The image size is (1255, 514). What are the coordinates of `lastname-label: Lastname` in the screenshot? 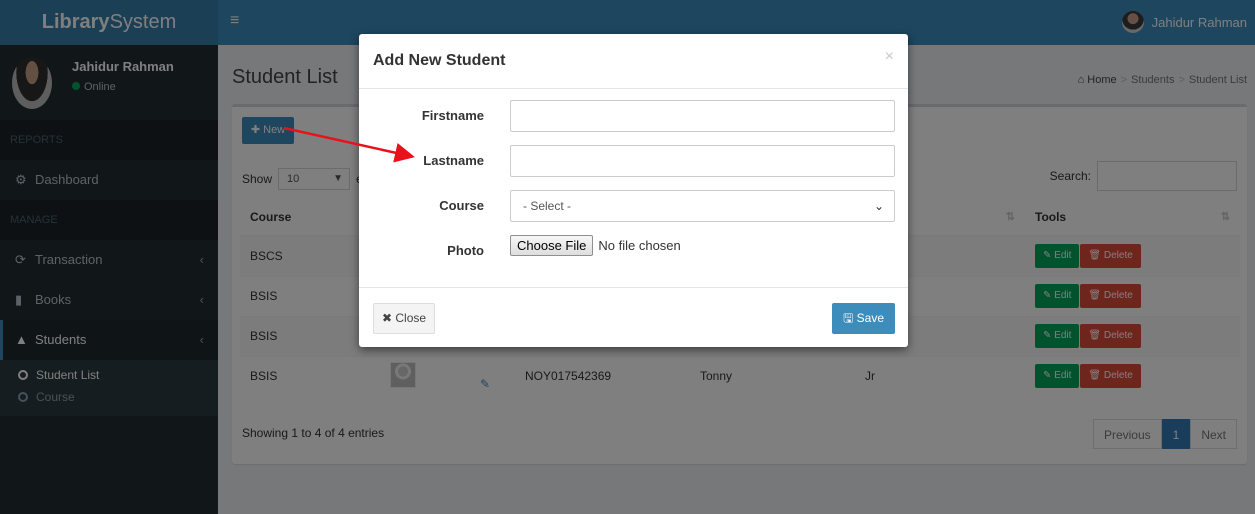 It's located at (453, 160).